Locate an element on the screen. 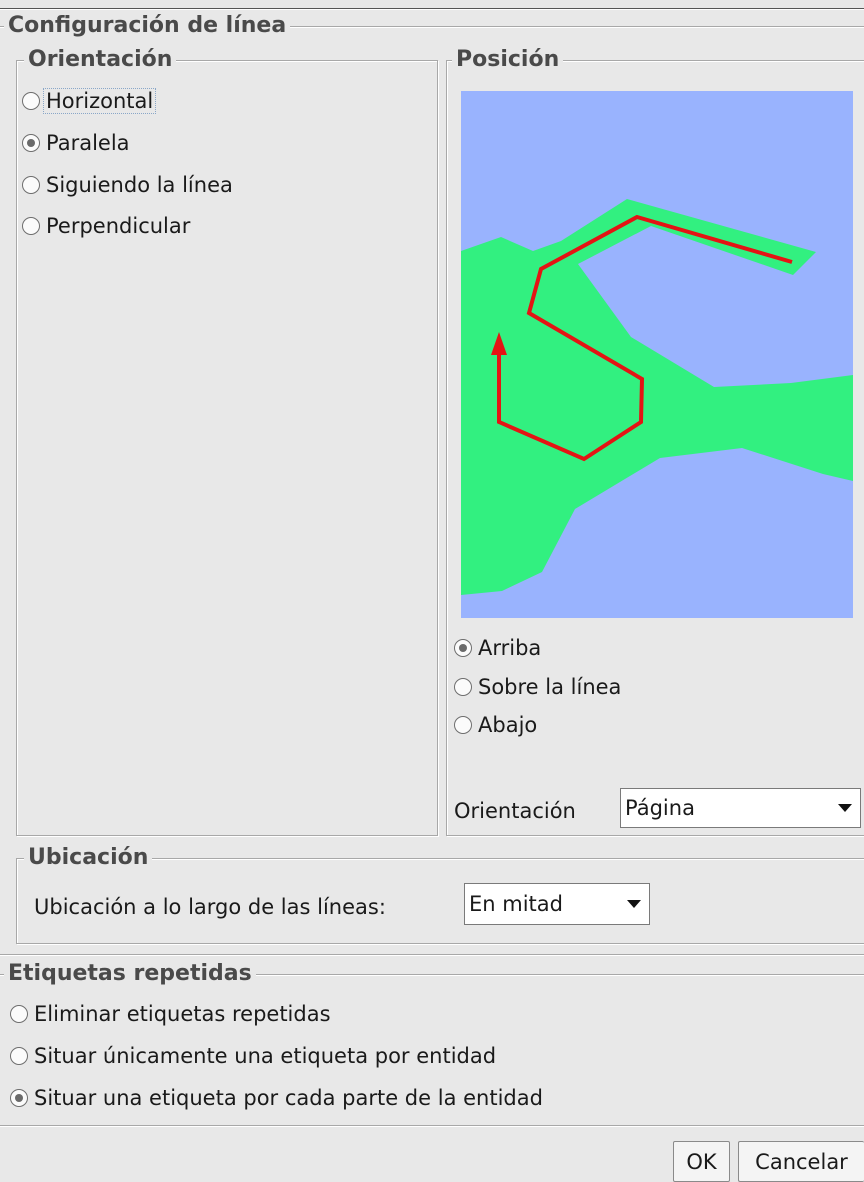  ok-button: OK is located at coordinates (701, 1161).